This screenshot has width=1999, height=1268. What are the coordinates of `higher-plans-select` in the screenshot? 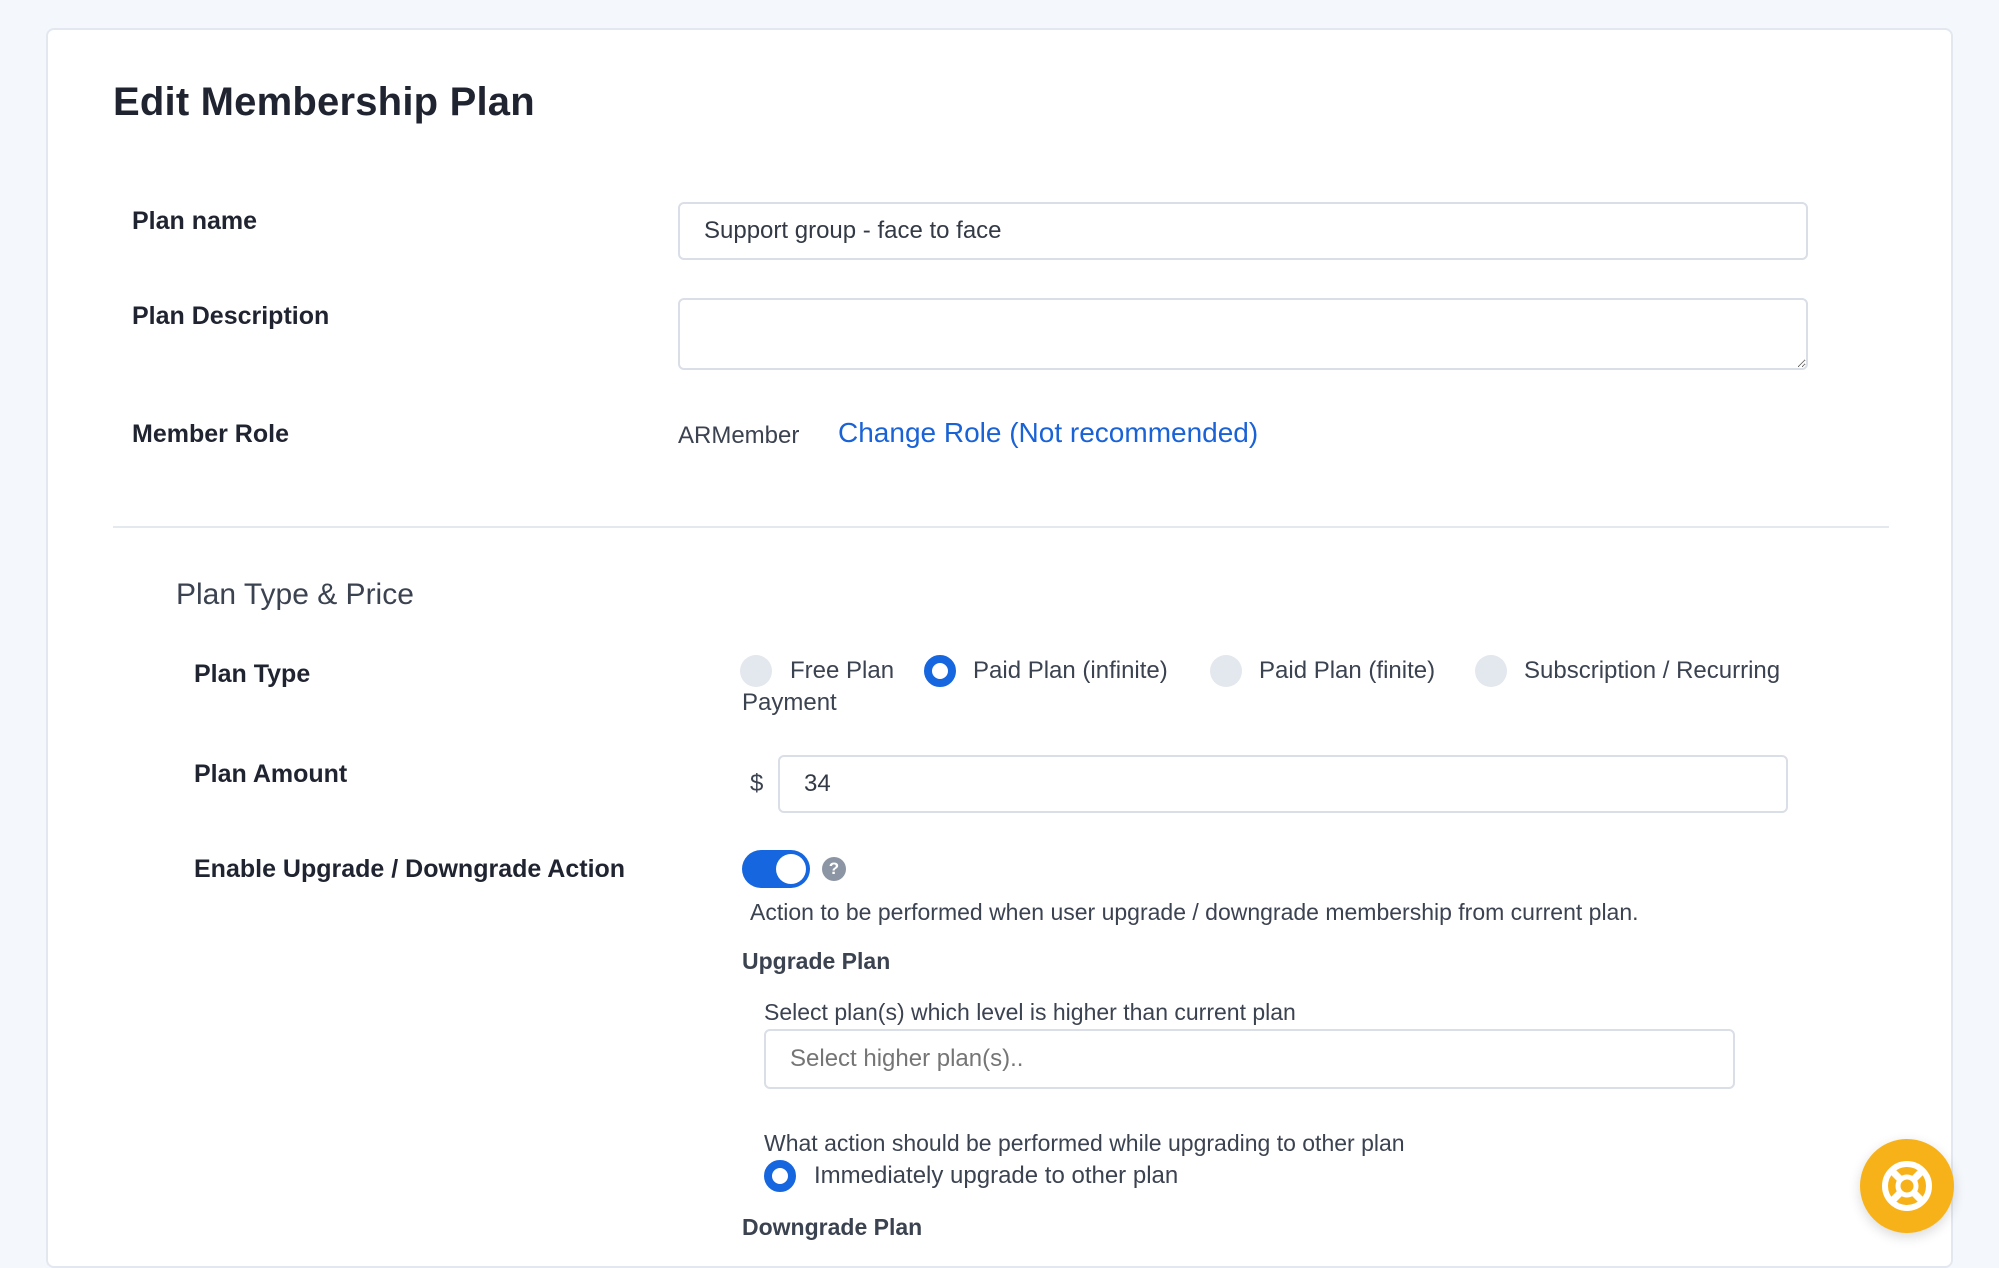 It's located at (1249, 1059).